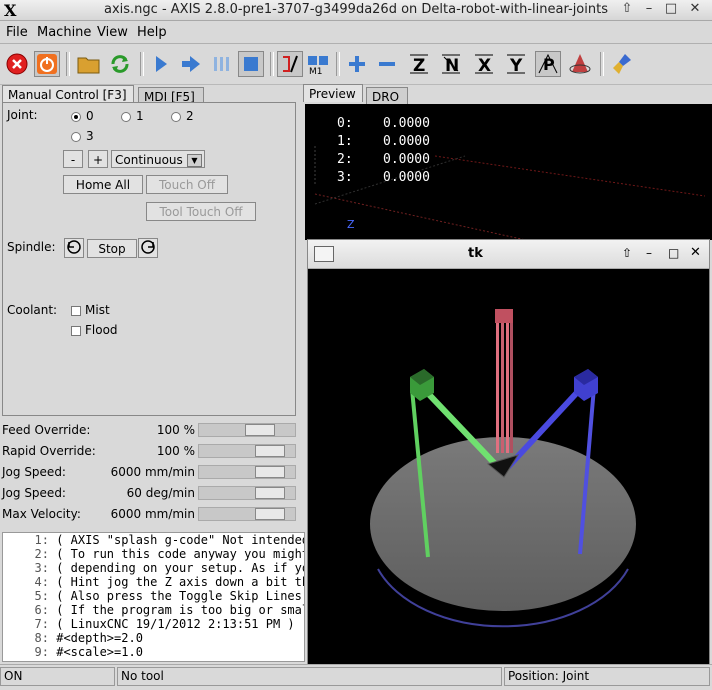  Describe the element at coordinates (74, 248) in the screenshot. I see `spindle-ccw-button` at that location.